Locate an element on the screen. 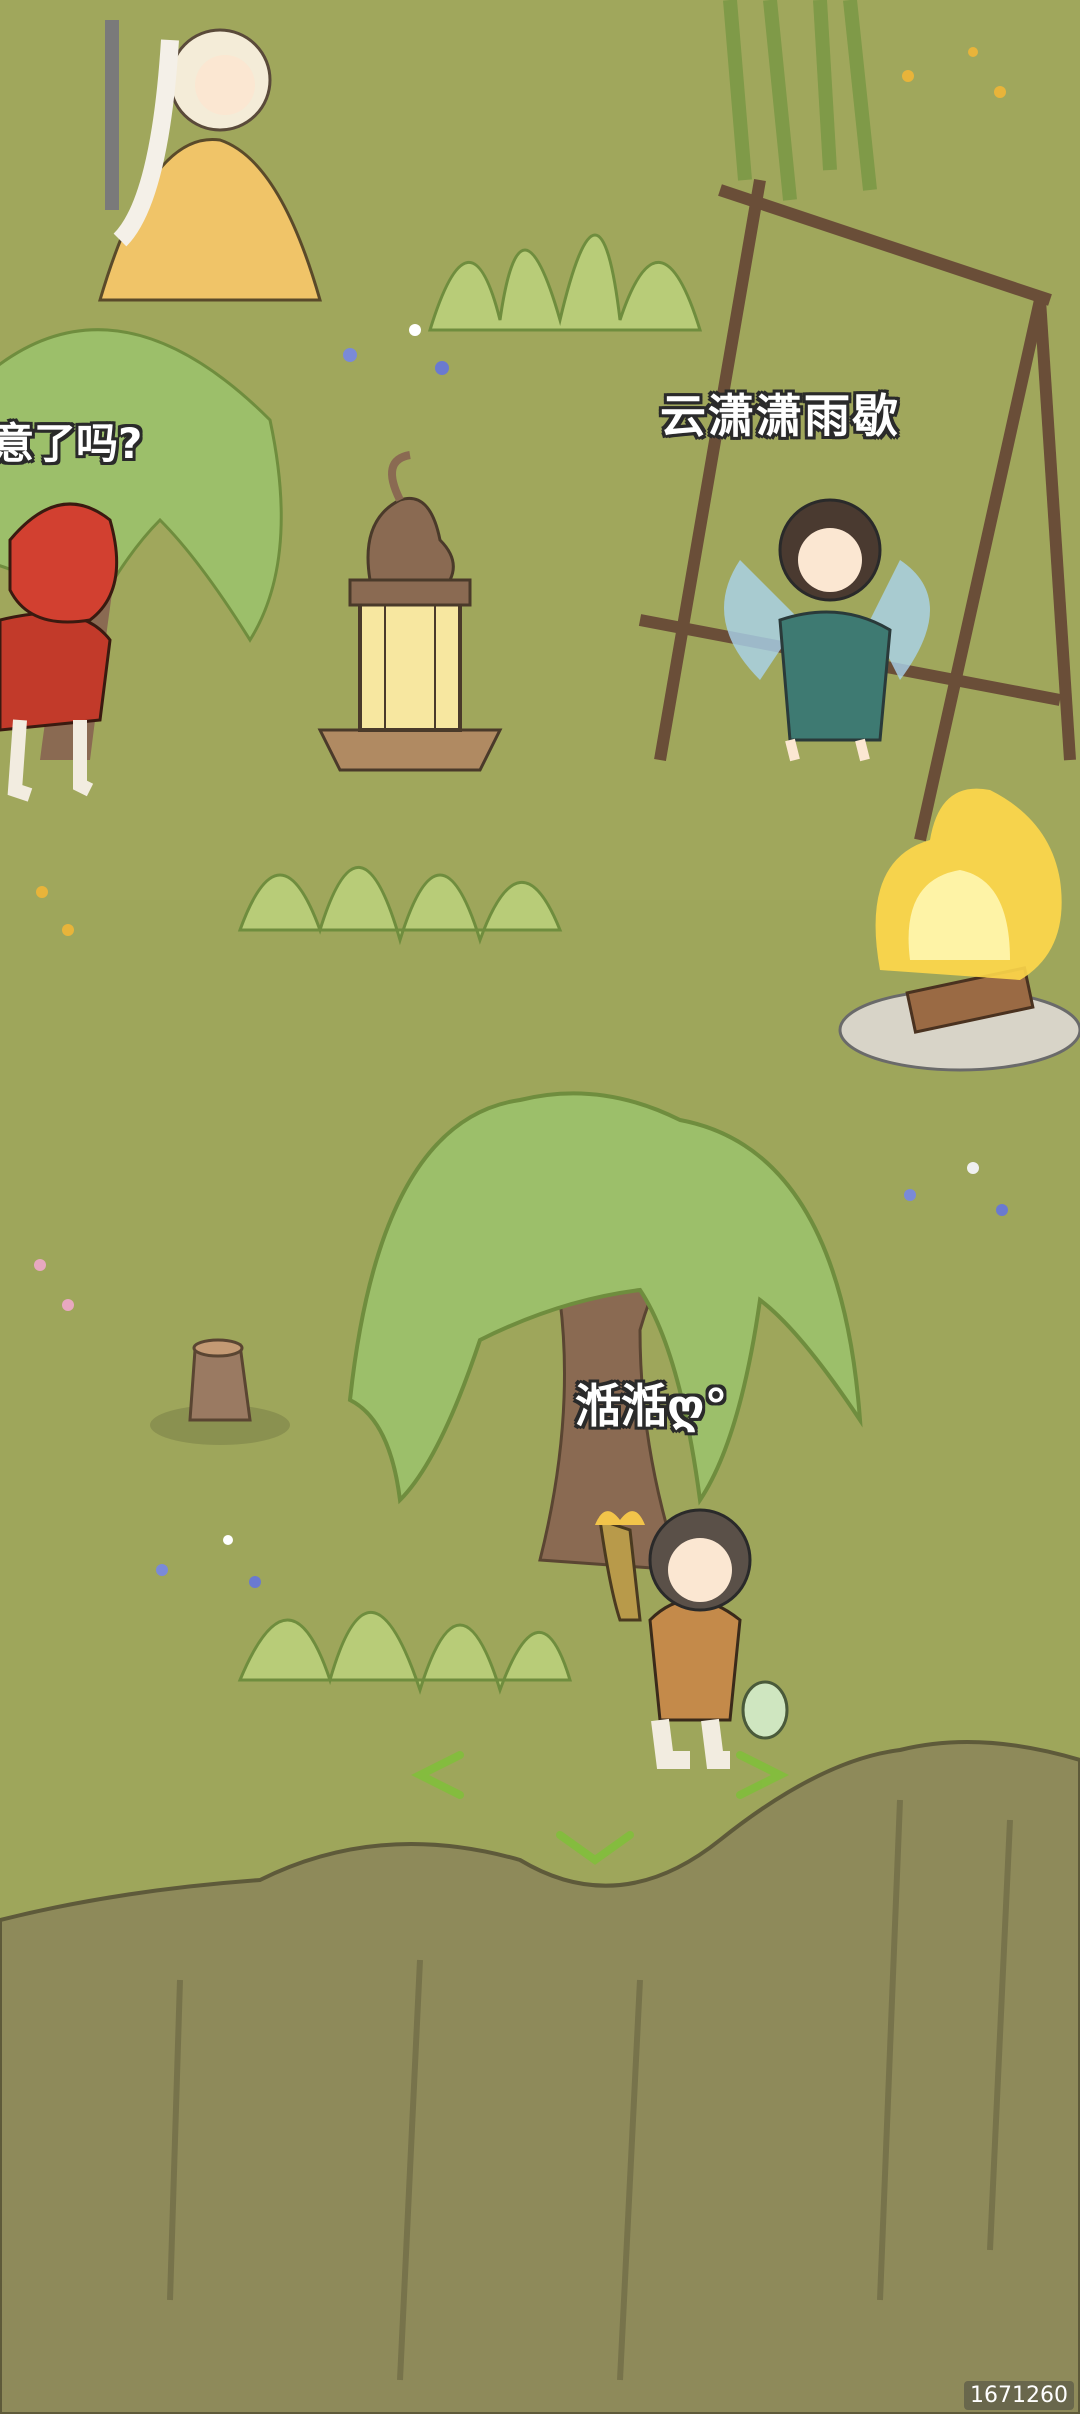 The height and width of the screenshot is (2414, 1080). chat-bubble-text: 意了吗? is located at coordinates (71, 443).